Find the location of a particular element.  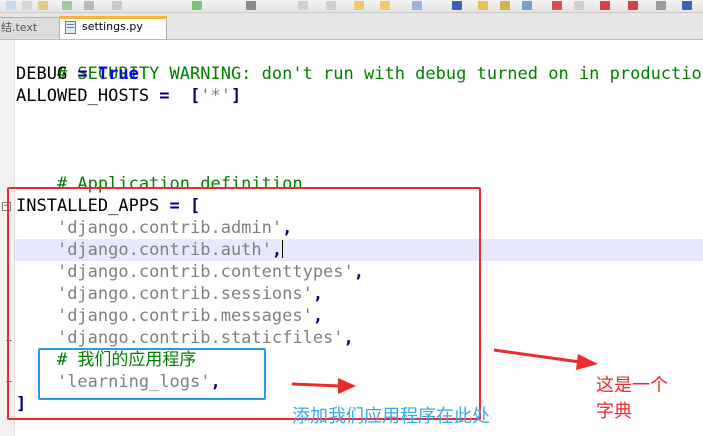

annotation-arrows is located at coordinates (444, 371).